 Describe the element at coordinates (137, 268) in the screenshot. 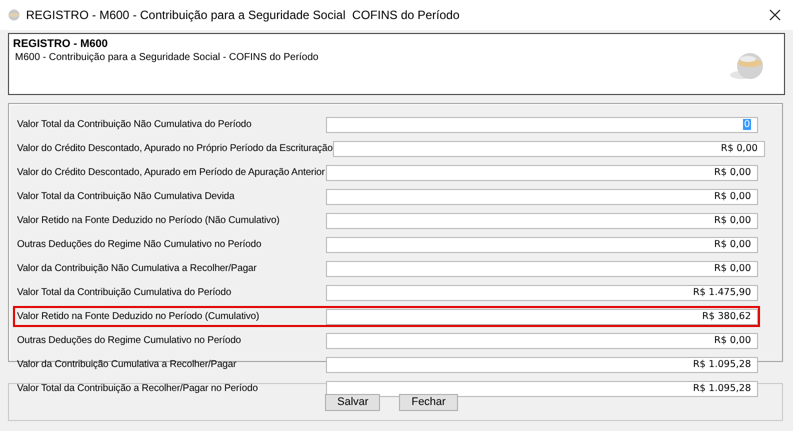

I see `field-label: Valor da Contribuição Não Cumulativa a Recolher/Pagar` at that location.